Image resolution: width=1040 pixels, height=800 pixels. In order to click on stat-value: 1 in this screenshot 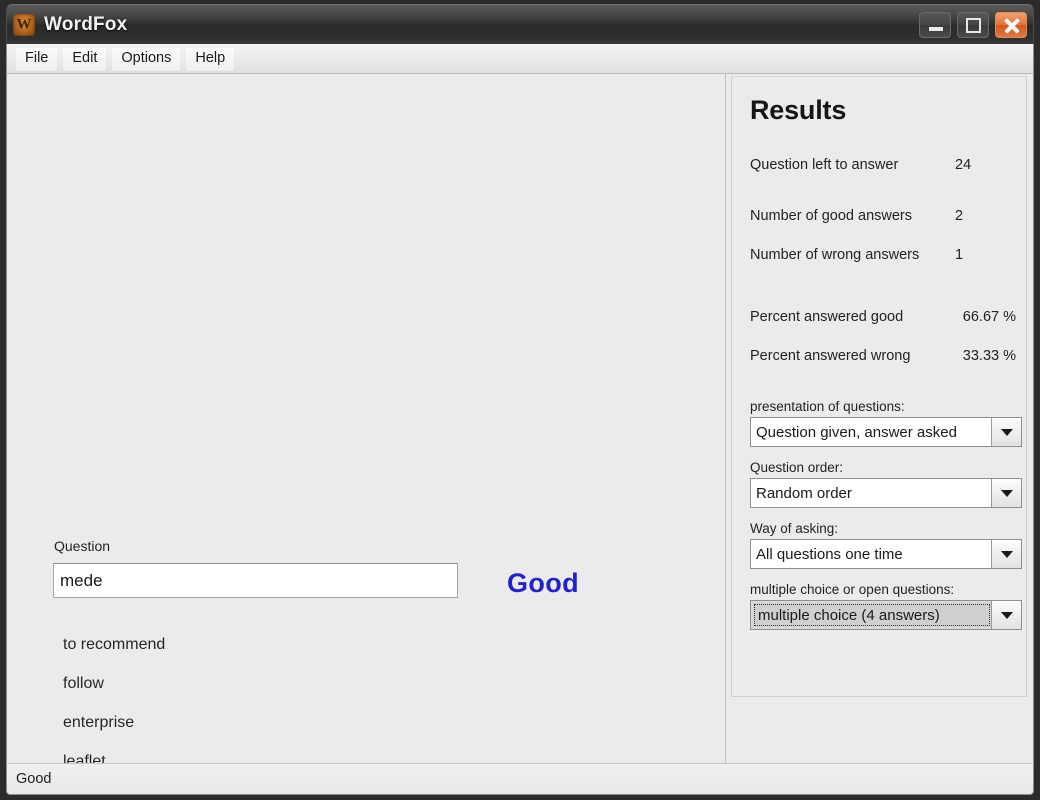, I will do `click(959, 255)`.